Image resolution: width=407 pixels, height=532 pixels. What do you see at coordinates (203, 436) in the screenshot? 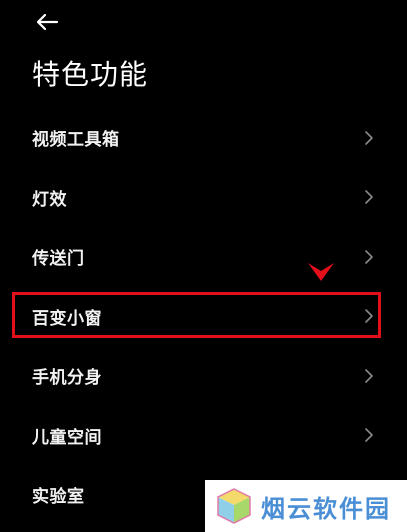
I see `menu-item-kids-space: 儿童空间` at bounding box center [203, 436].